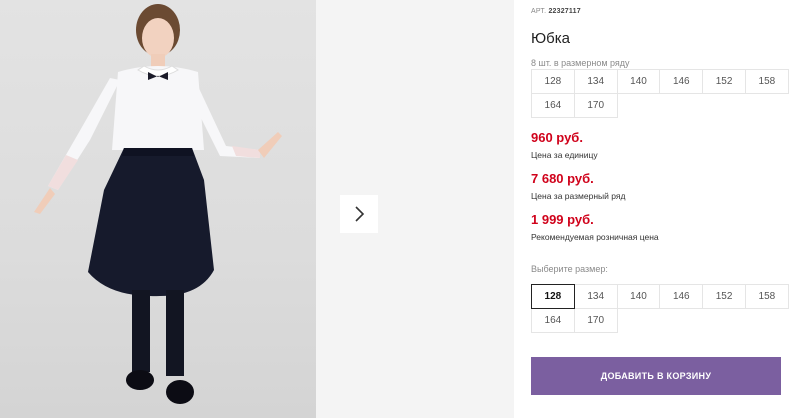 Image resolution: width=800 pixels, height=418 pixels. I want to click on unit-price: 960 руб., so click(557, 137).